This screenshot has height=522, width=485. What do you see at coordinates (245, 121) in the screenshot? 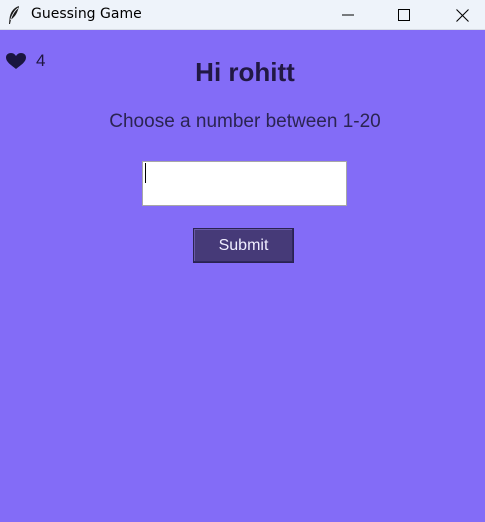
I see `instruction-text: Choose a number between 1-20` at bounding box center [245, 121].